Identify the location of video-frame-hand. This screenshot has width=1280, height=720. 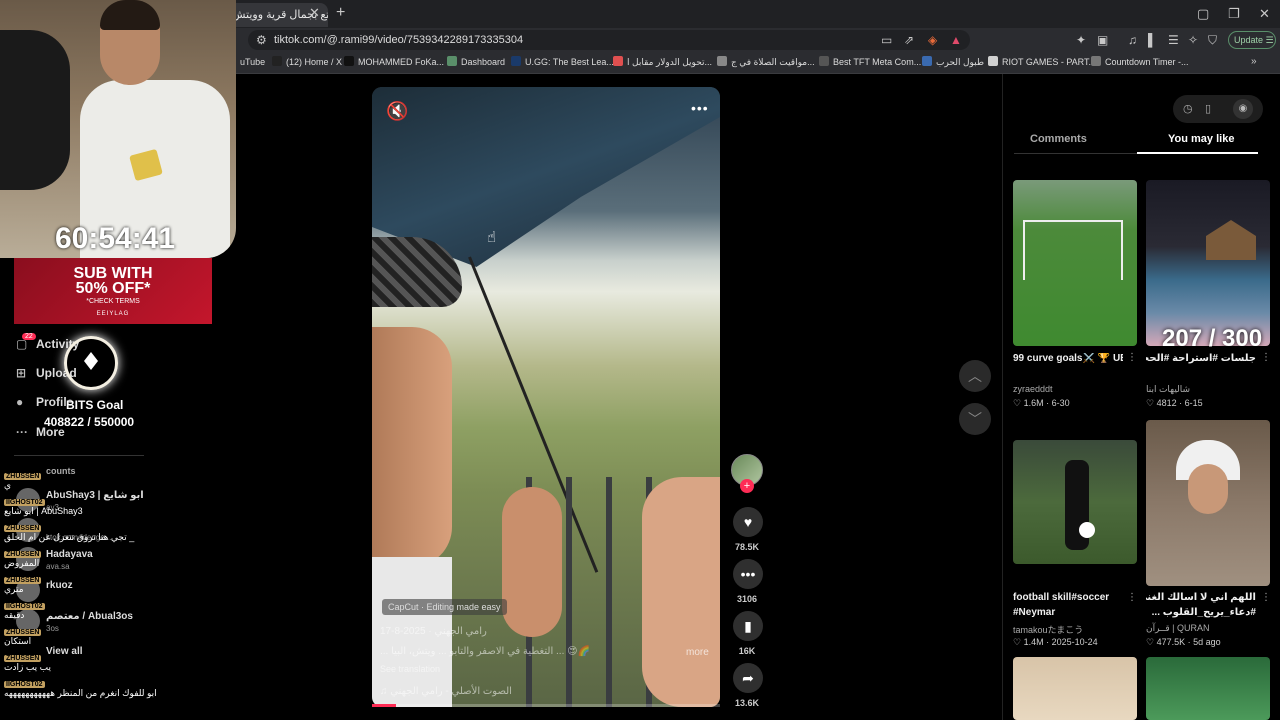
(532, 562).